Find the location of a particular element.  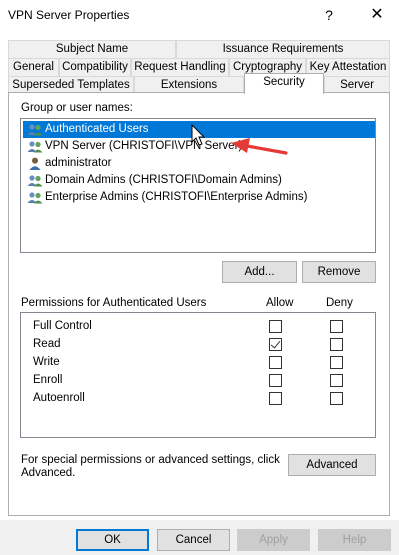

full-control-allow-checkbox is located at coordinates (275, 326).